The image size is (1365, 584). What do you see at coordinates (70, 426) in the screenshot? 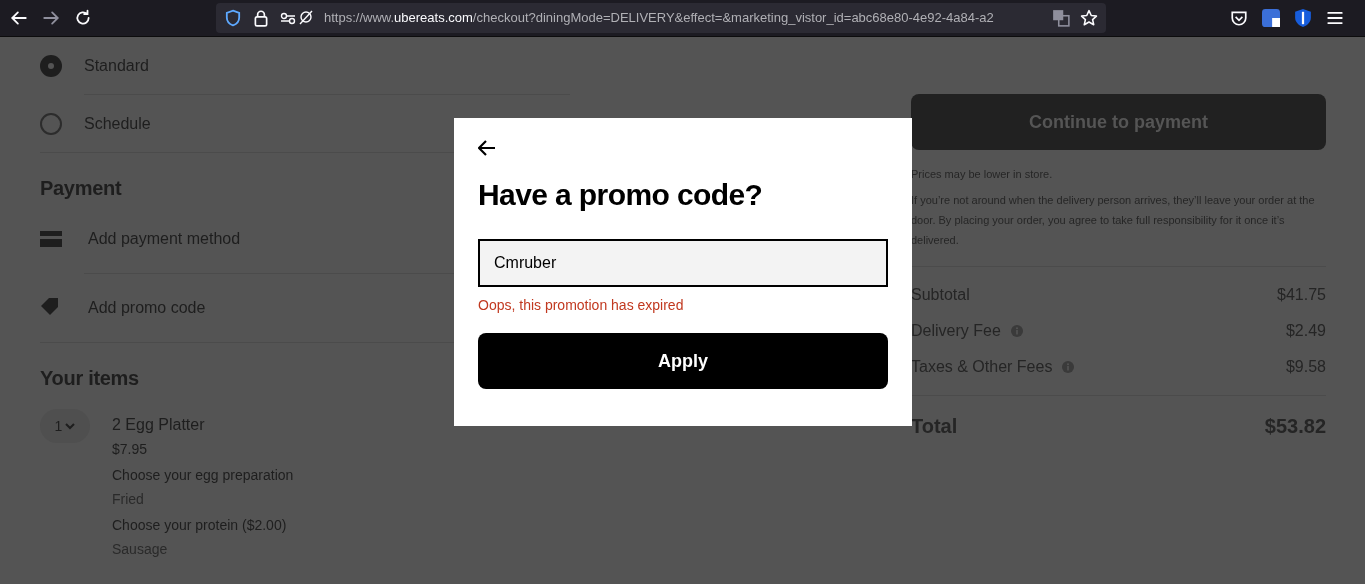
I see `chevron-down-icon` at bounding box center [70, 426].